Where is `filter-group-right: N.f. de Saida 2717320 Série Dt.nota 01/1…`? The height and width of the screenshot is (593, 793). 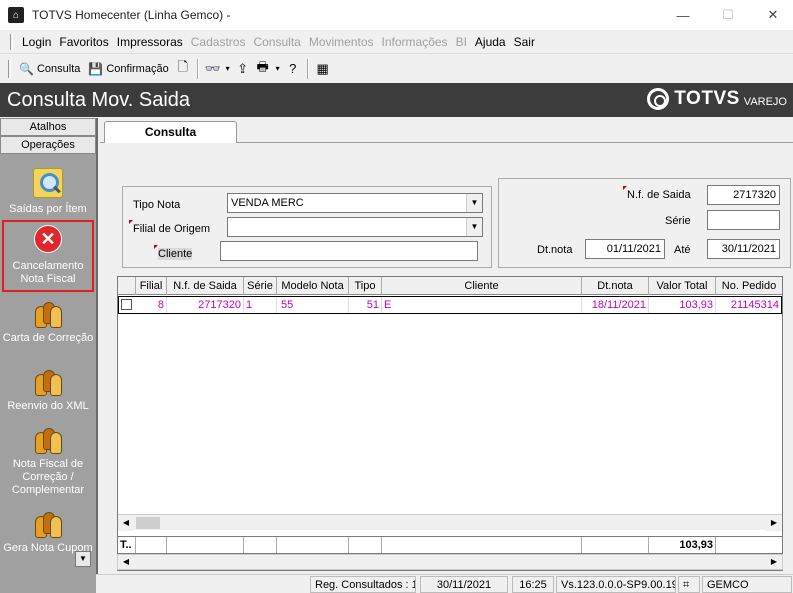 filter-group-right: N.f. de Saida 2717320 Série Dt.nota 01/1… is located at coordinates (644, 223).